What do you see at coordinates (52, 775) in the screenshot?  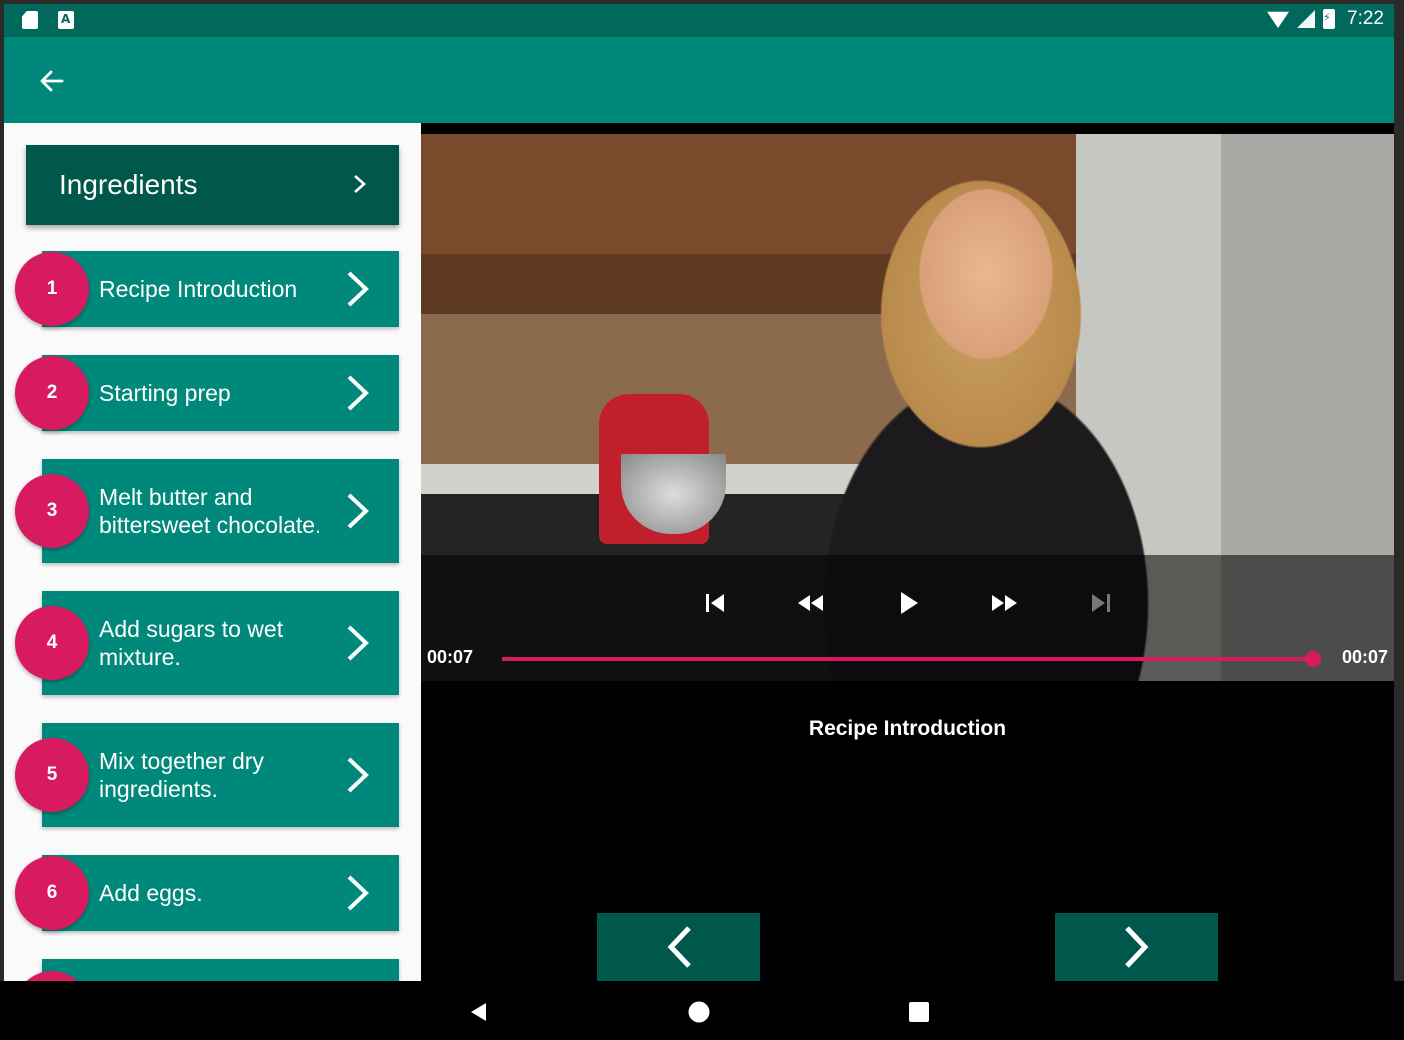 I see `step-number-badge: 5` at bounding box center [52, 775].